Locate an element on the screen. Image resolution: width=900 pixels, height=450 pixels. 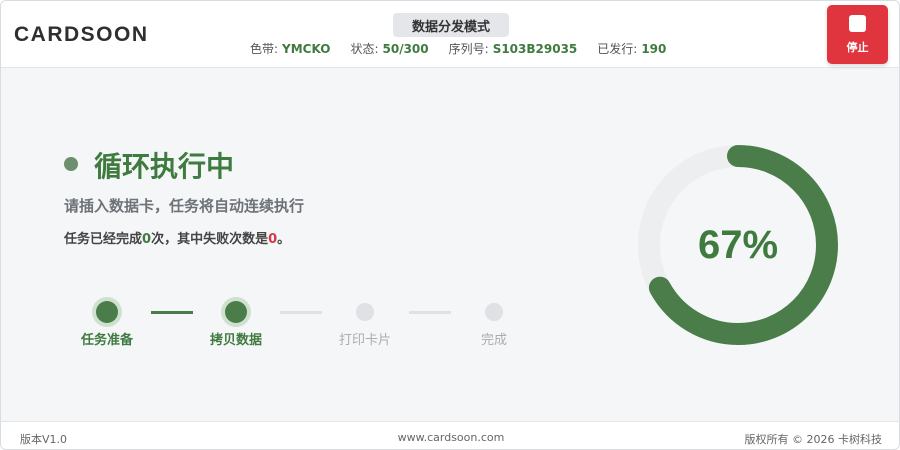
ribbon-status: 色带: YMCKO is located at coordinates (290, 49).